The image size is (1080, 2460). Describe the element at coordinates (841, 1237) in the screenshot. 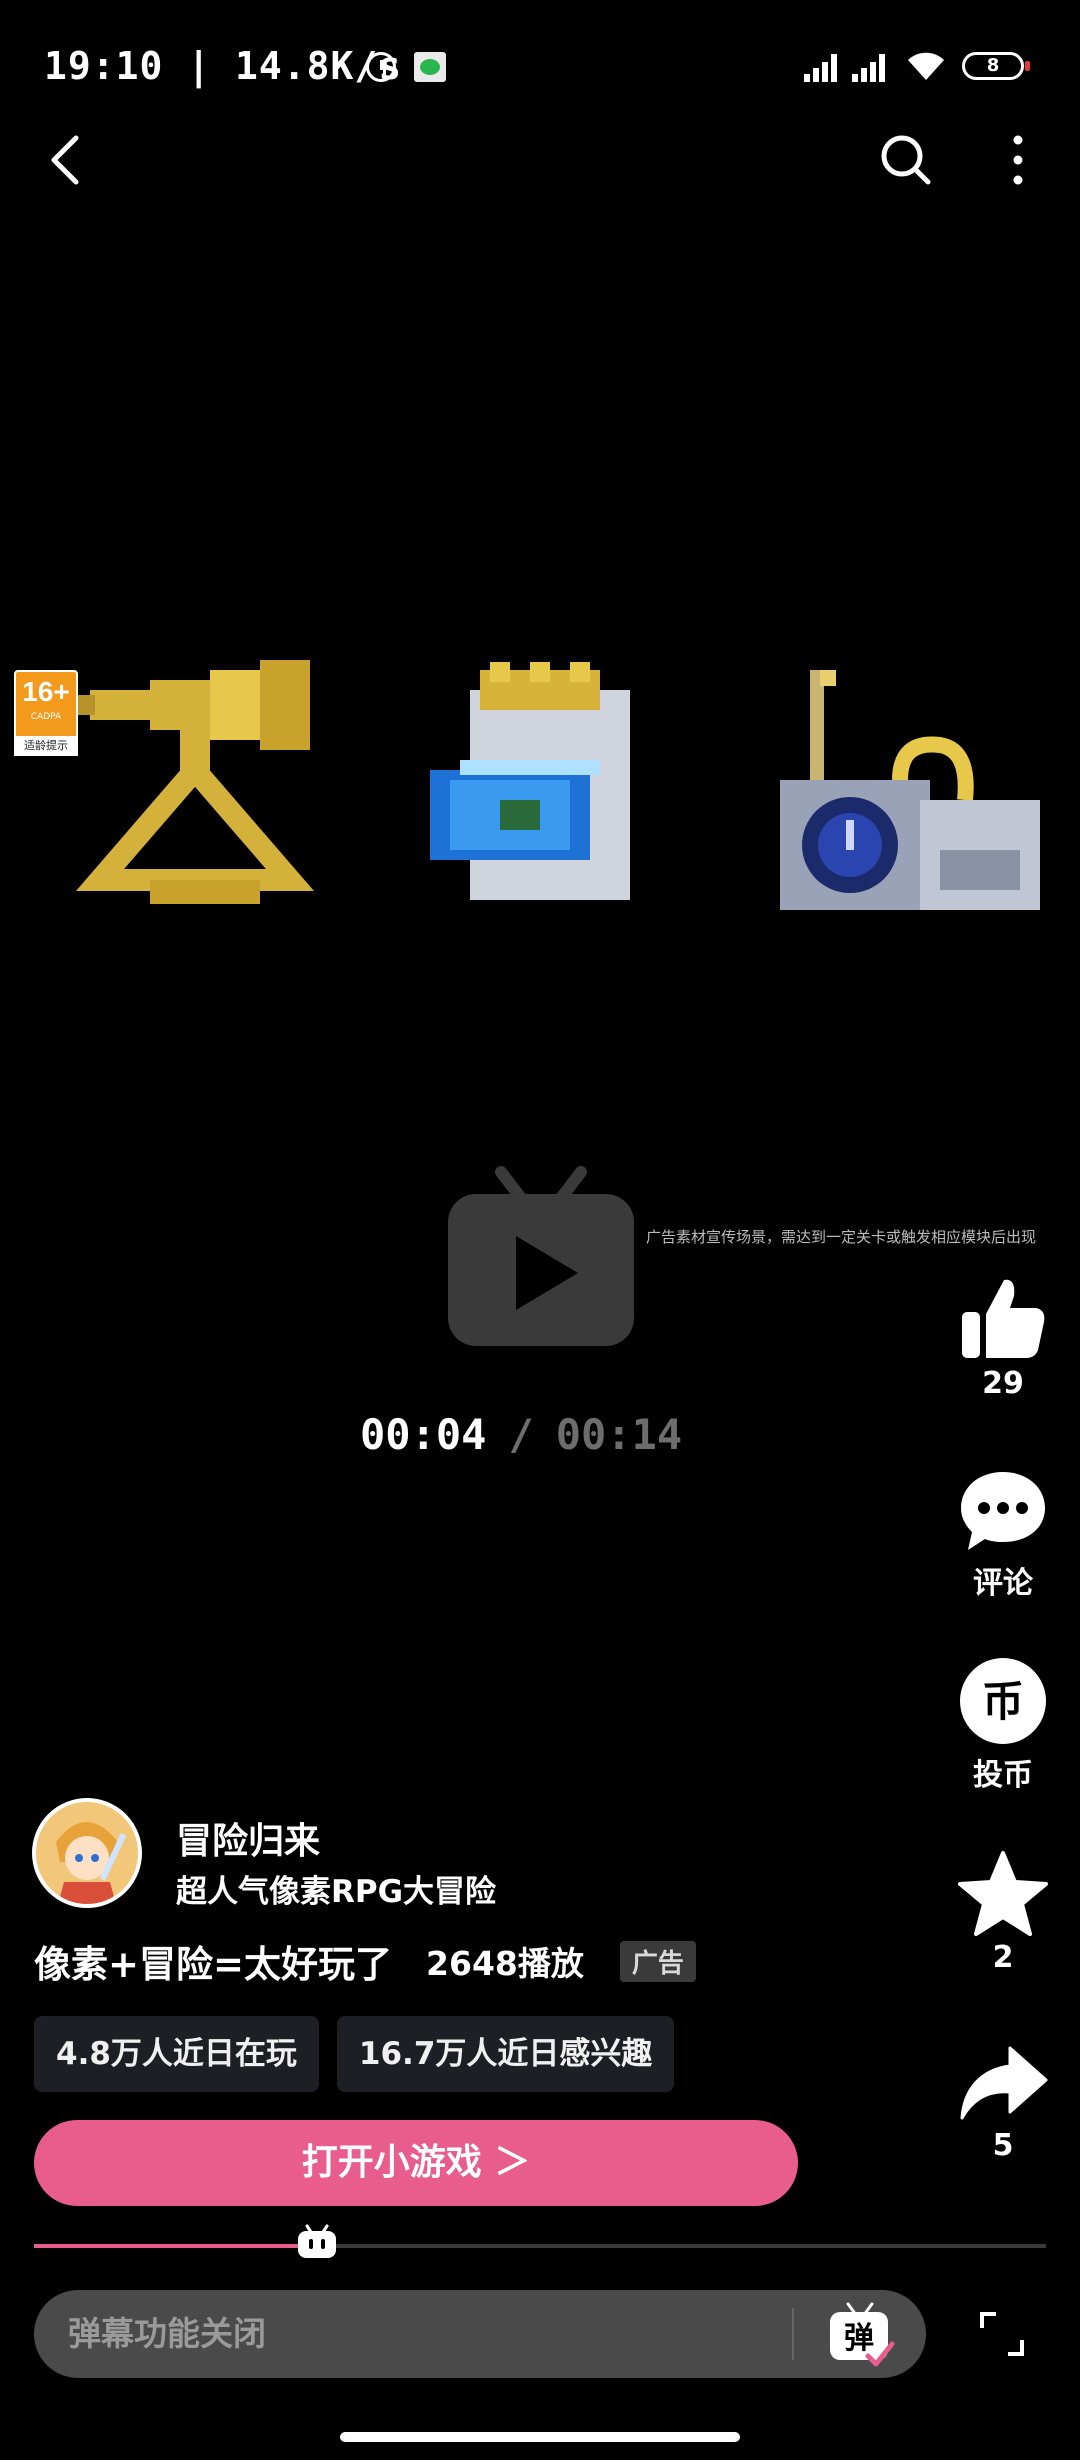

I see `ad-disclaimer: 广告素材宣传场景，需达到一定关卡或触发相应模块后出现` at that location.